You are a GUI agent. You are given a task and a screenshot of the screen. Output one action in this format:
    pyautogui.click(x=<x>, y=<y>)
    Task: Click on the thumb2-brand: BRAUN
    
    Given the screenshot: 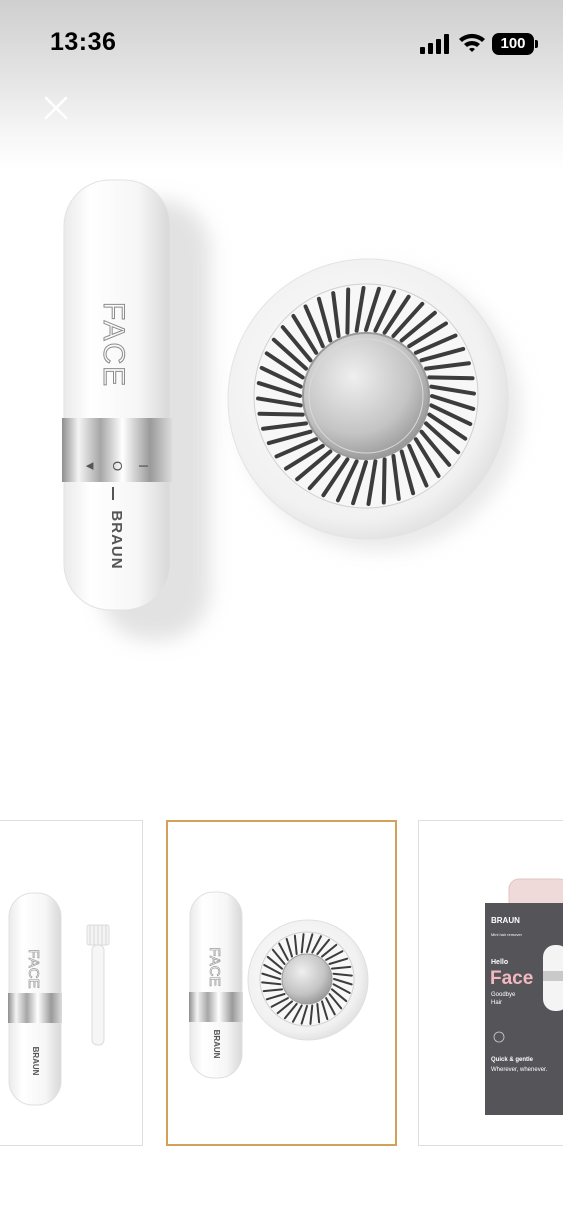 What is the action you would take?
    pyautogui.click(x=216, y=1044)
    